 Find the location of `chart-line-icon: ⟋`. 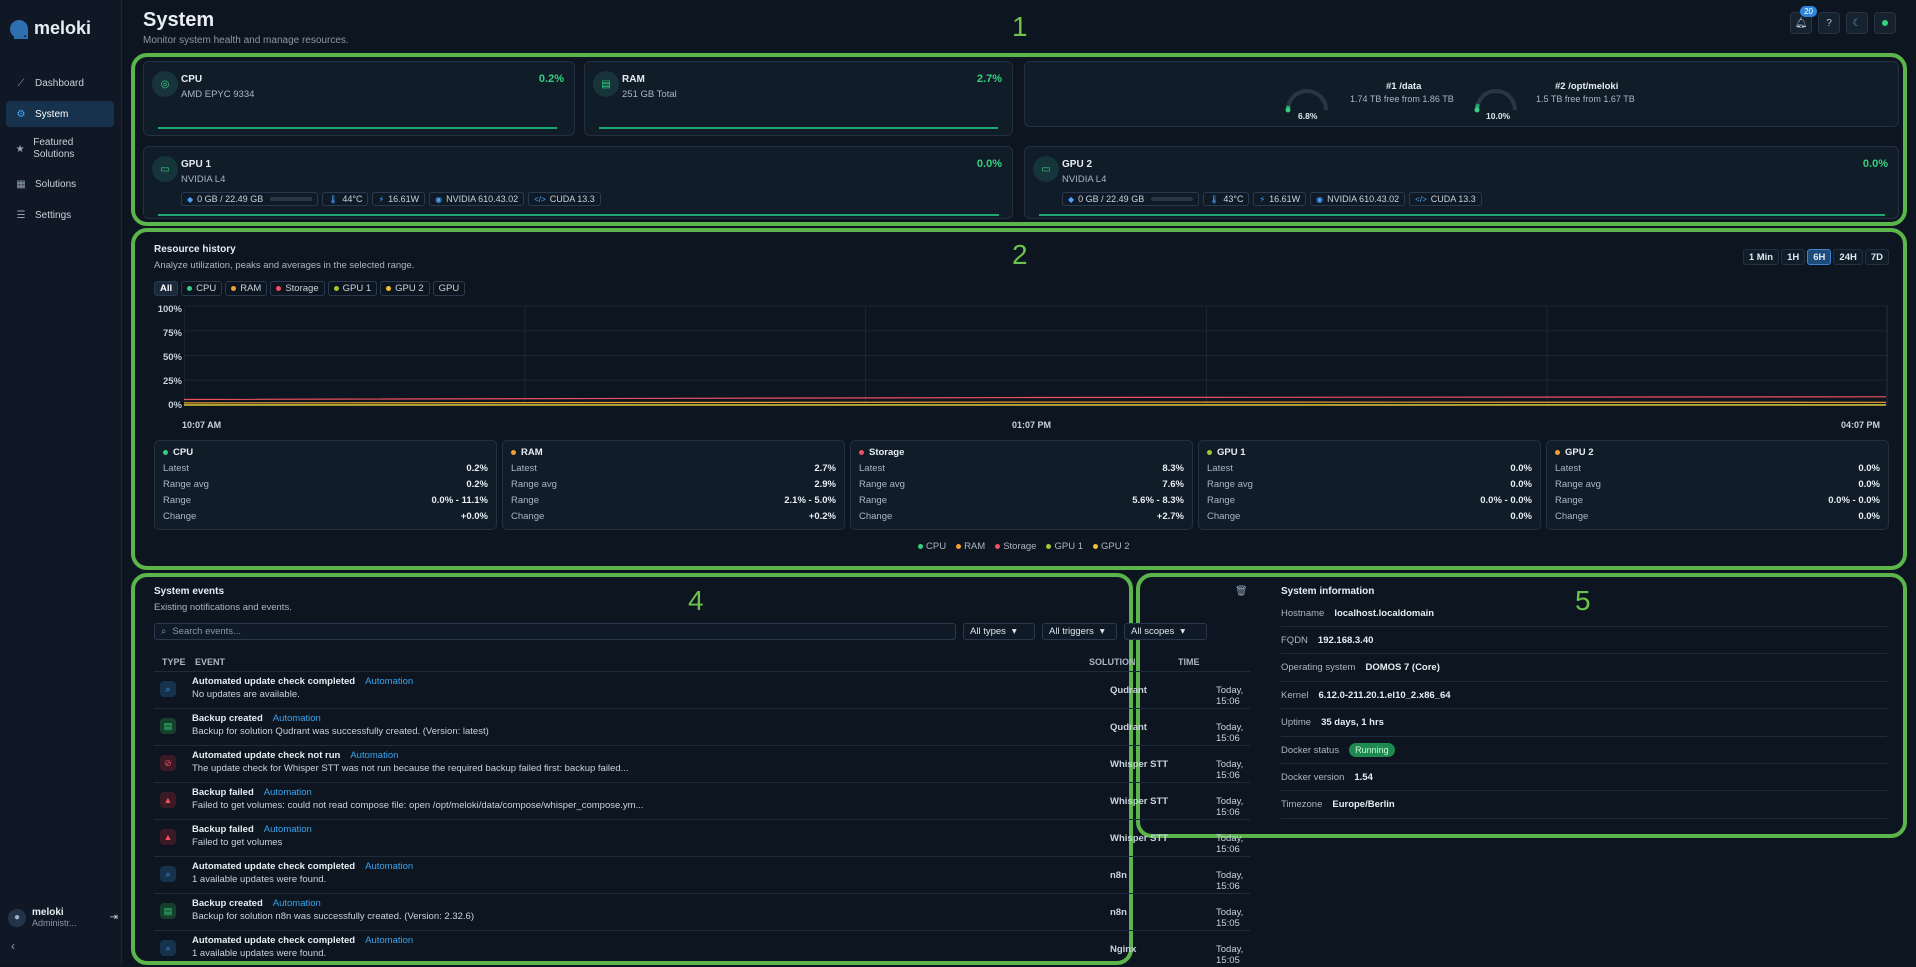

chart-line-icon: ⟋ is located at coordinates (21, 83).